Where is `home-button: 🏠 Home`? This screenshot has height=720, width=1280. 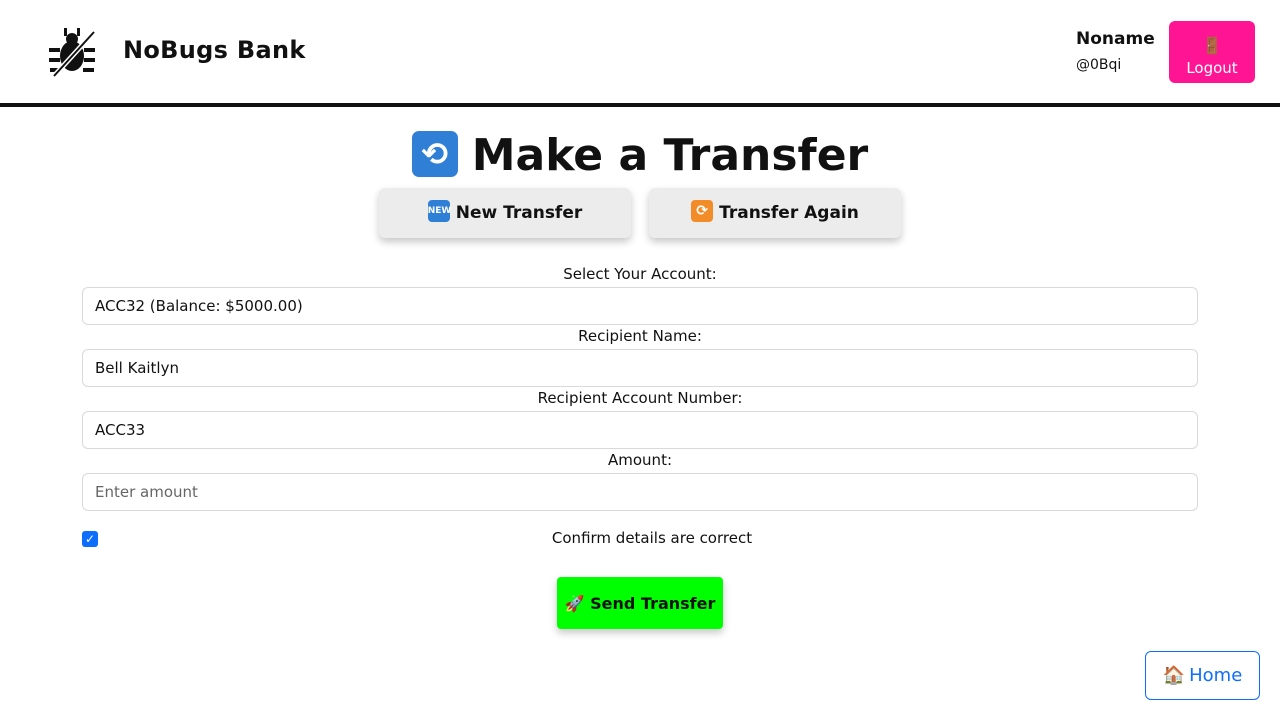 home-button: 🏠 Home is located at coordinates (1202, 675).